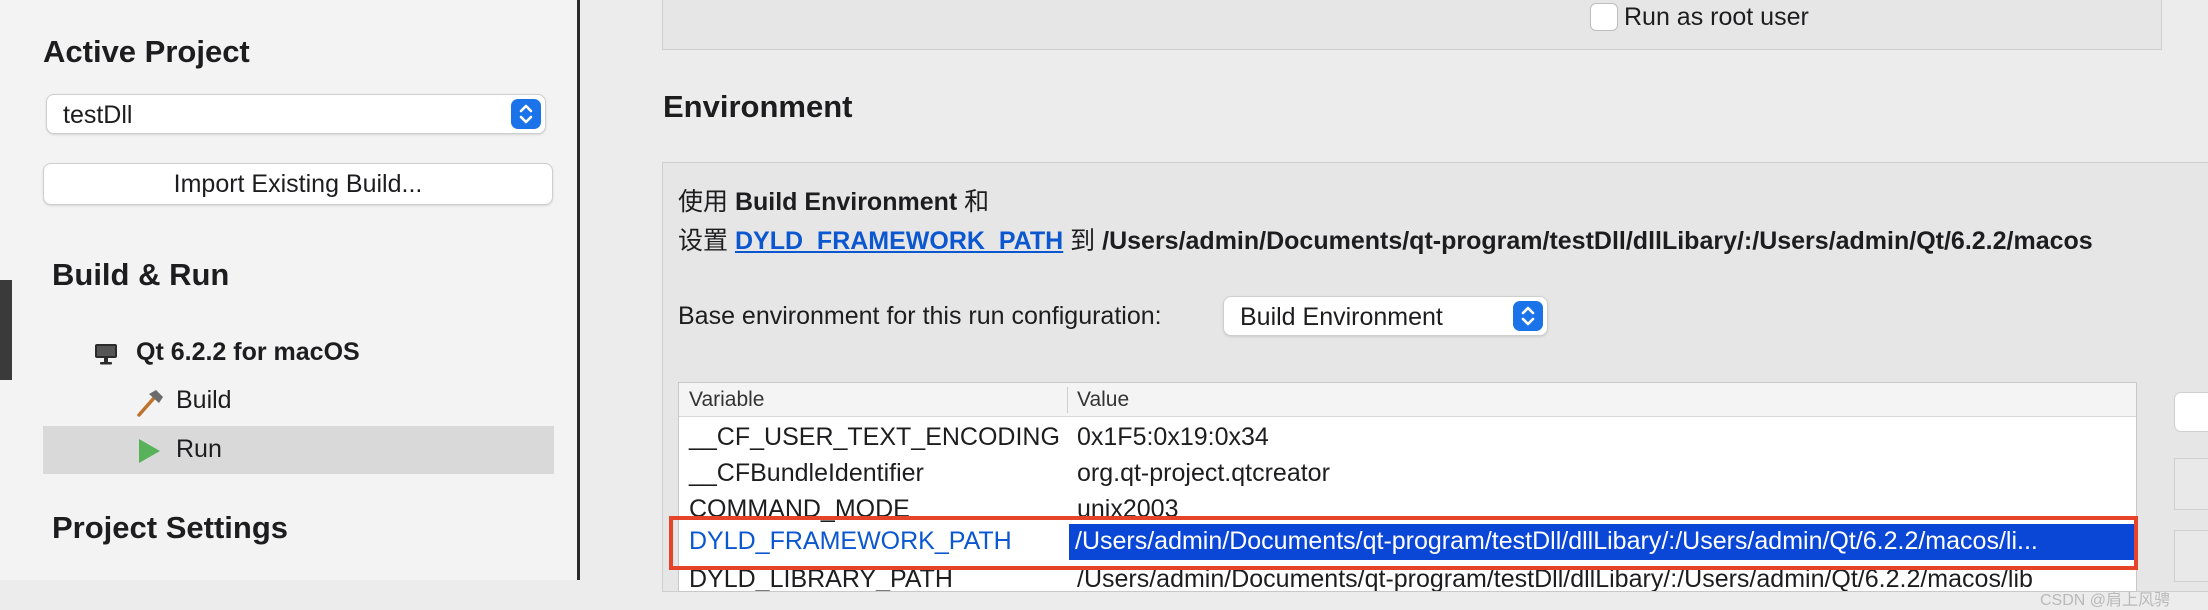 The height and width of the screenshot is (610, 2208). Describe the element at coordinates (977, 202) in the screenshot. I see `env-line1-suffix: 和` at that location.